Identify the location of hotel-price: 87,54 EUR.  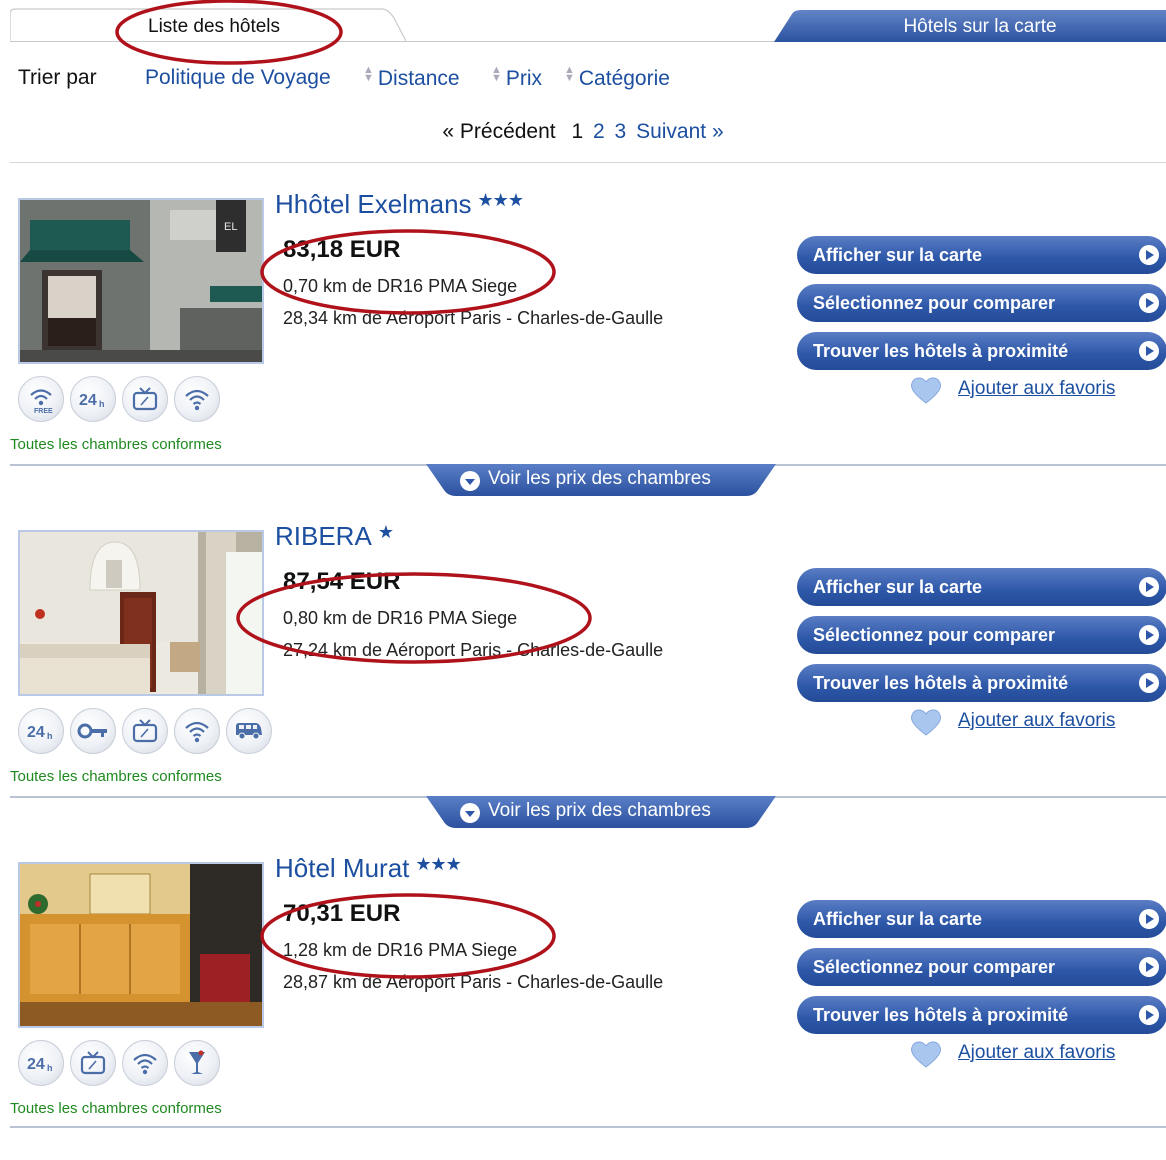
(342, 581).